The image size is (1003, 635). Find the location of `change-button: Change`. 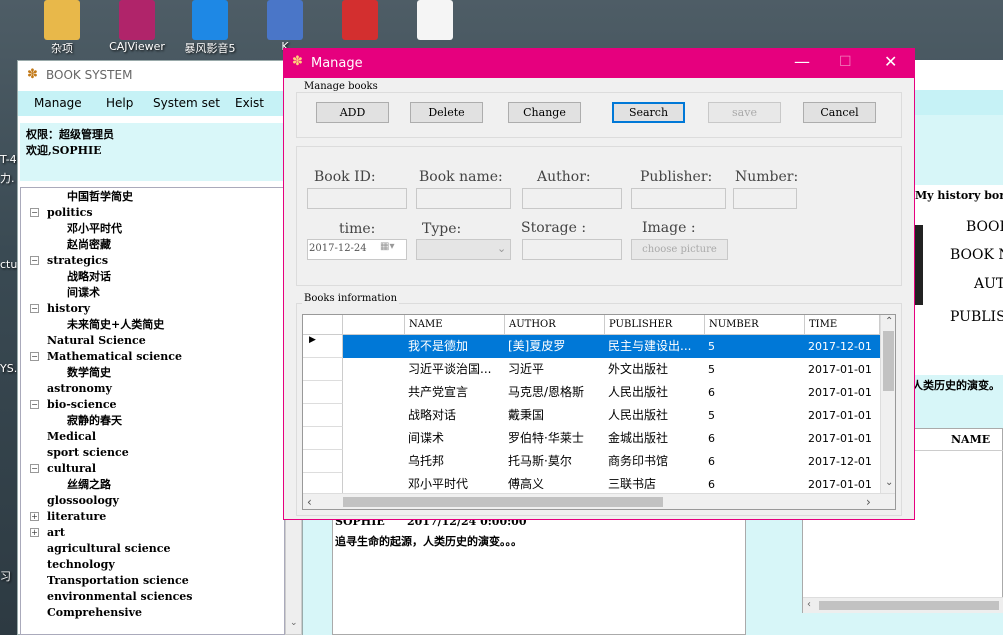

change-button: Change is located at coordinates (544, 112).